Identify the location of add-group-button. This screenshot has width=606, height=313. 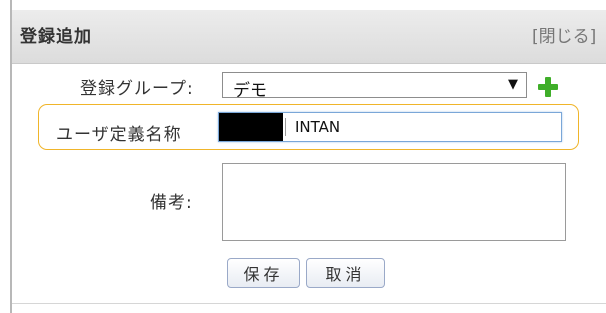
(548, 87).